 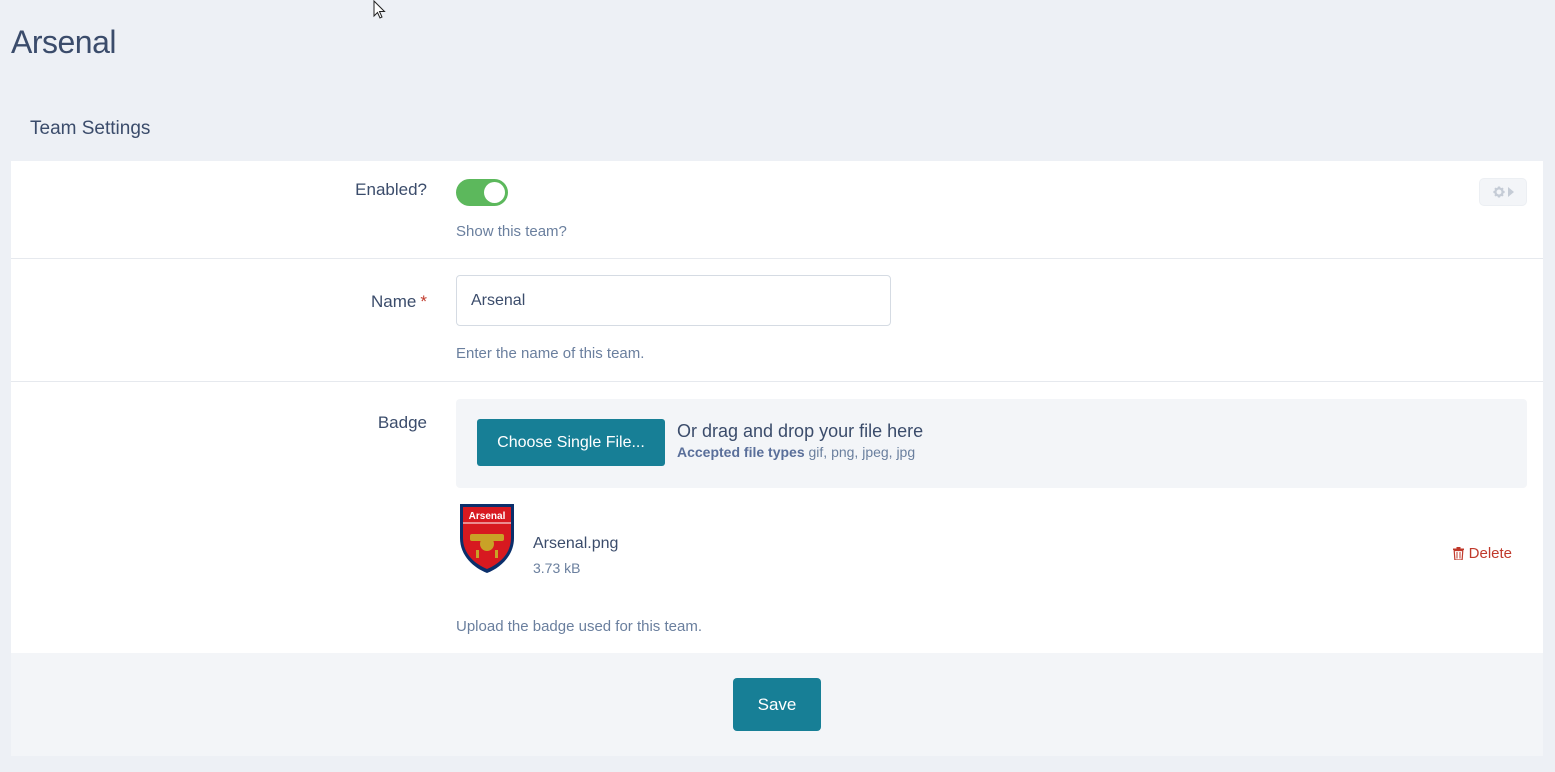 What do you see at coordinates (777, 210) in the screenshot?
I see `enabled-row: Enabled? Show this team?` at bounding box center [777, 210].